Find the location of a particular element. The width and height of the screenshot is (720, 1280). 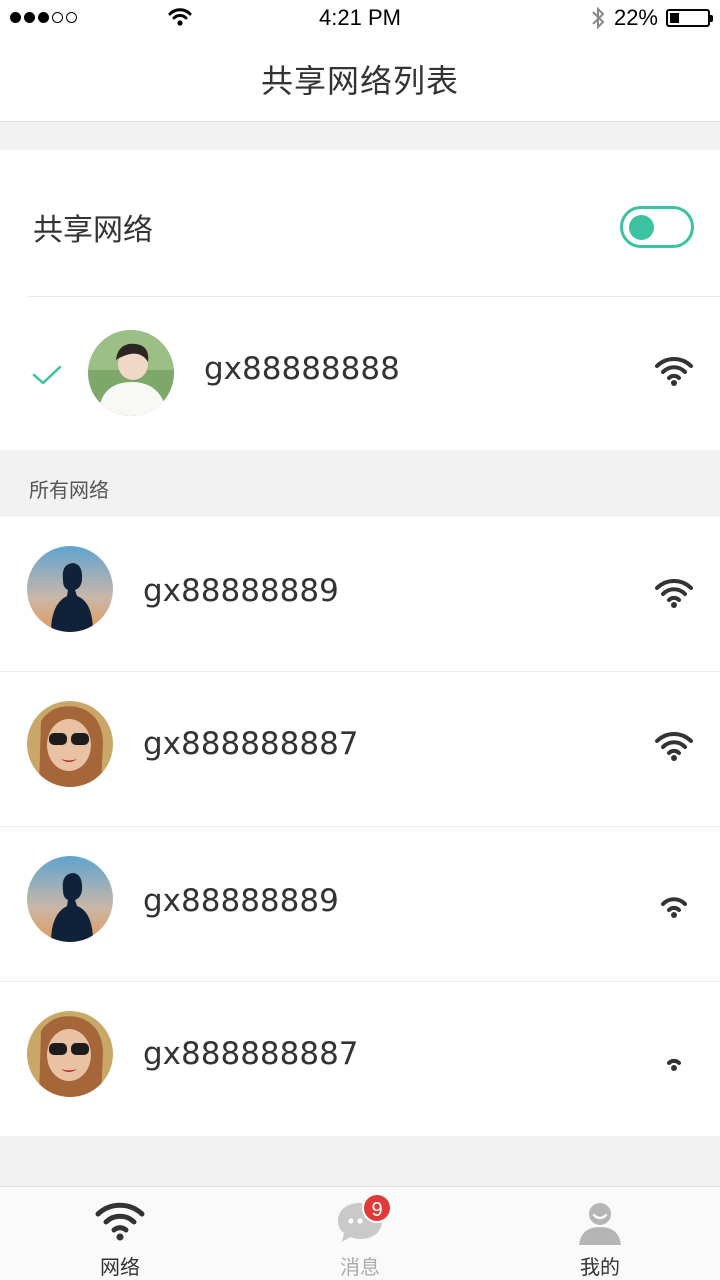

unread-badge: 9 is located at coordinates (377, 1208).